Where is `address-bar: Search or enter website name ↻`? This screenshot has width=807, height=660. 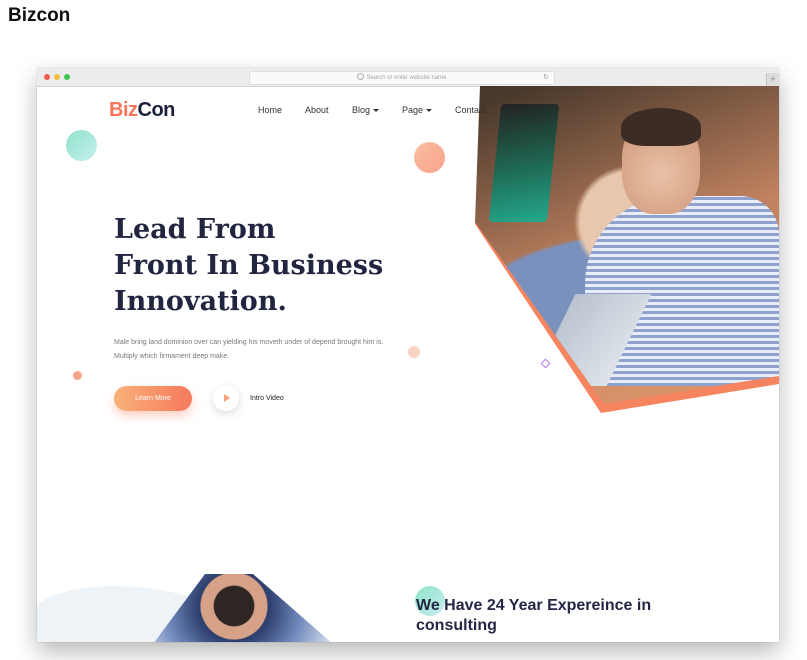 address-bar: Search or enter website name ↻ is located at coordinates (402, 78).